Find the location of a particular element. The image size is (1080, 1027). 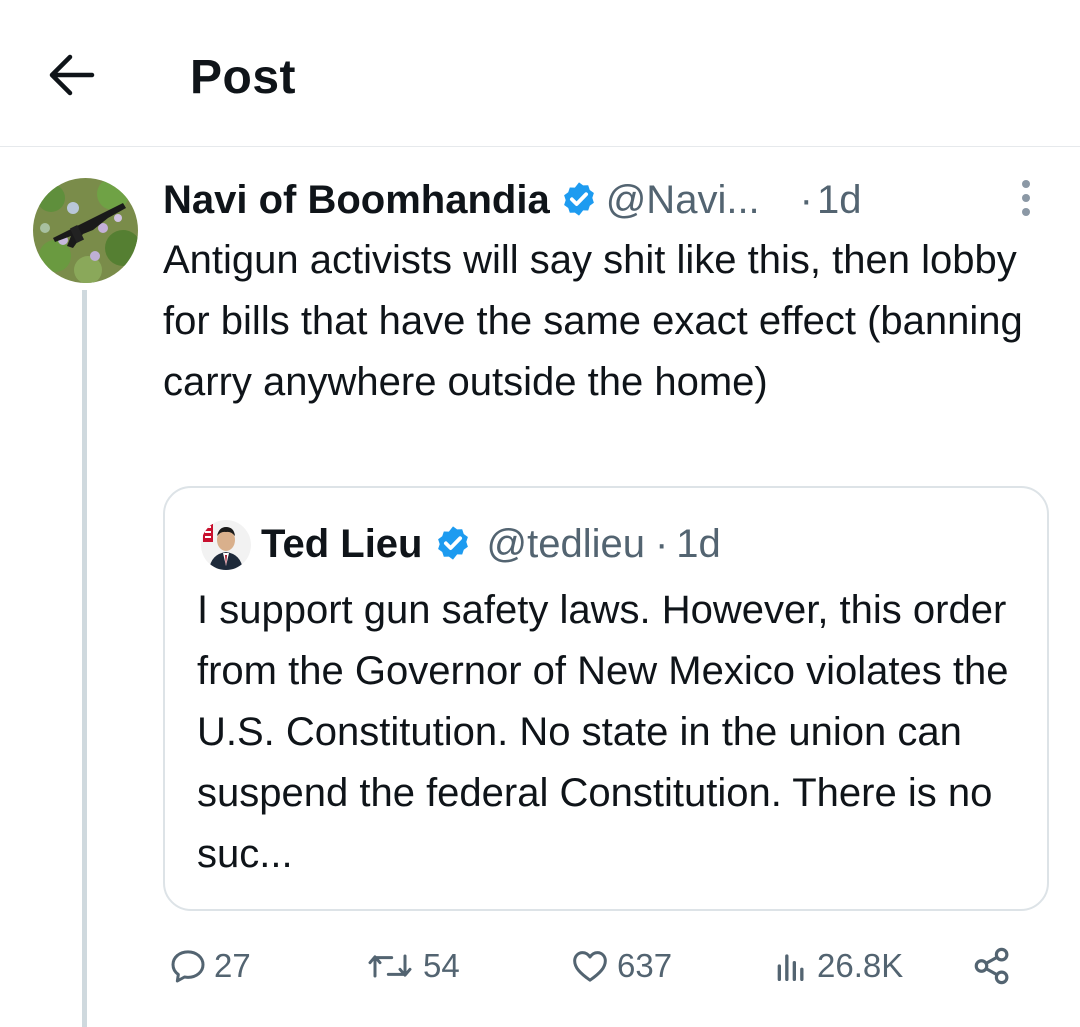

quote-author-avatar is located at coordinates (226, 545).